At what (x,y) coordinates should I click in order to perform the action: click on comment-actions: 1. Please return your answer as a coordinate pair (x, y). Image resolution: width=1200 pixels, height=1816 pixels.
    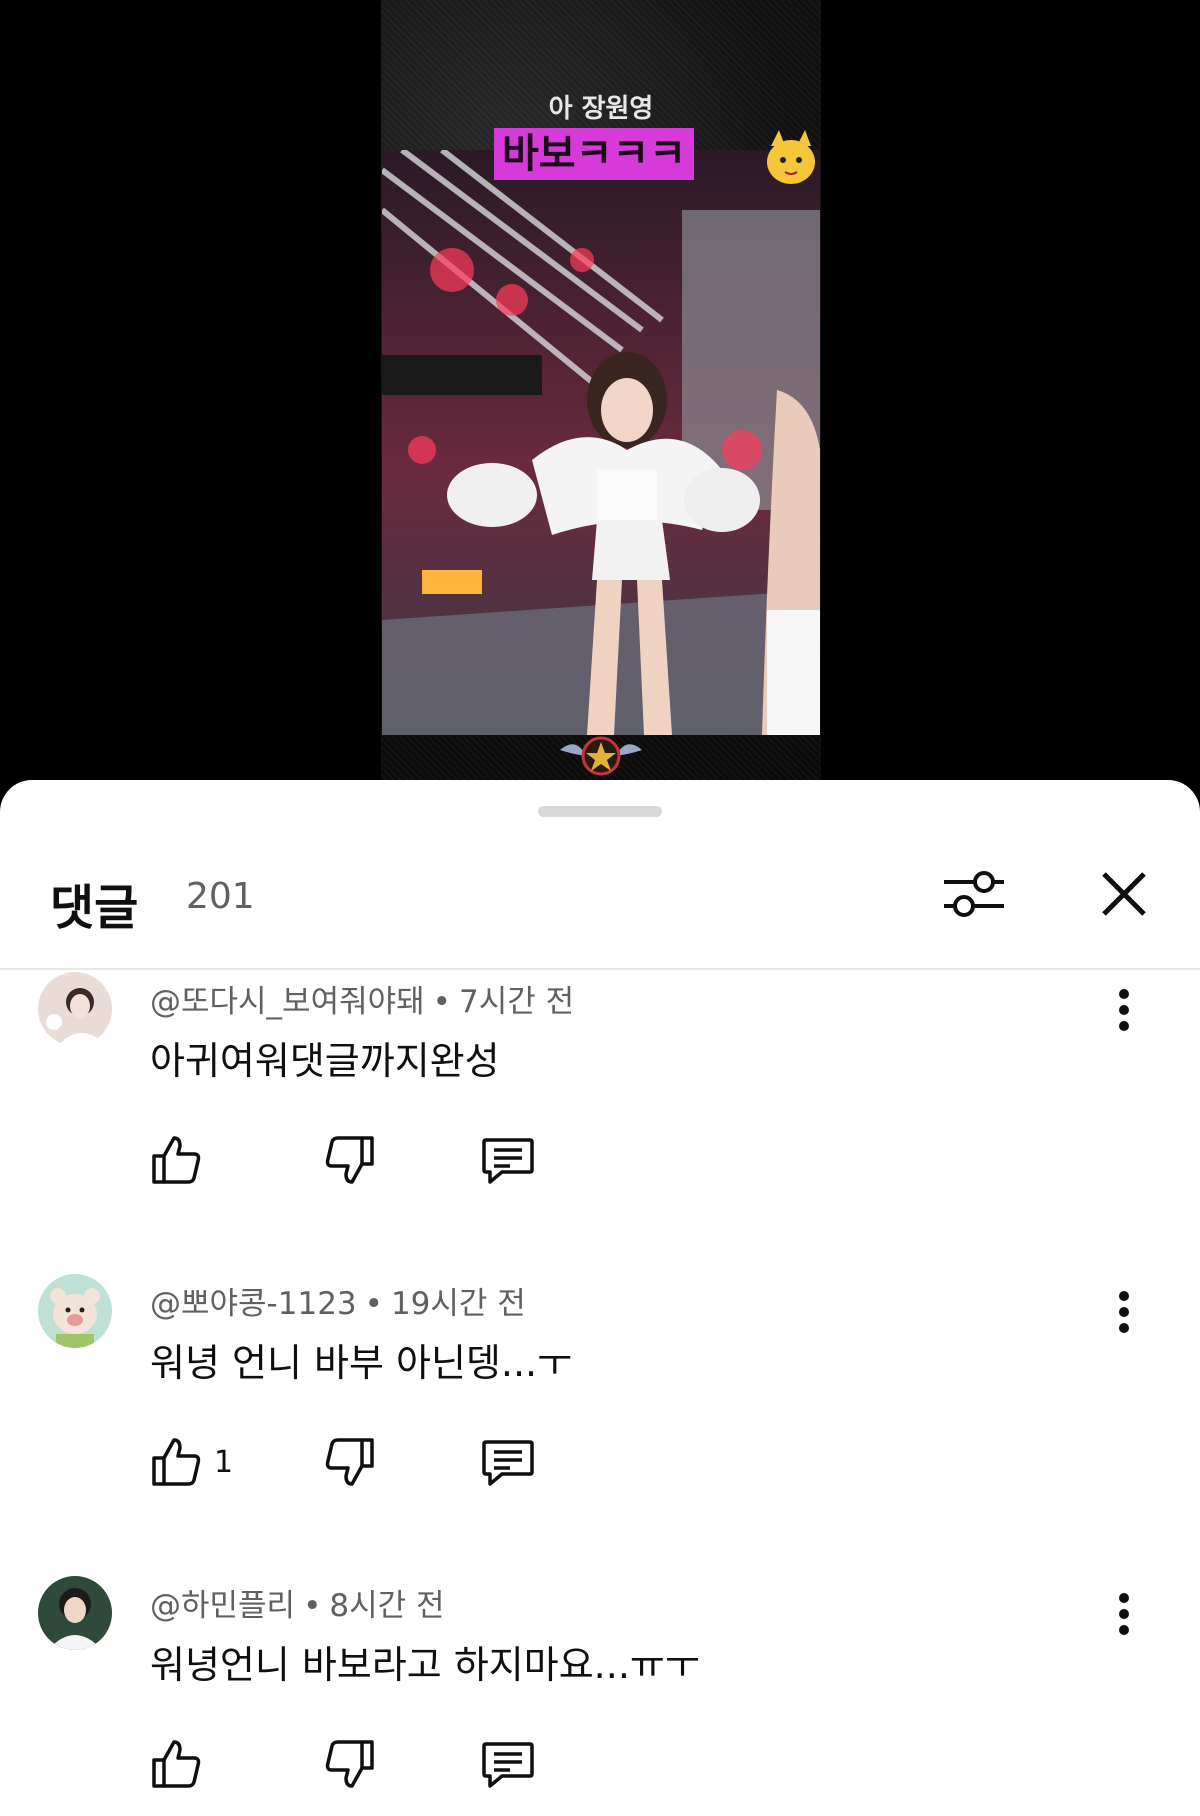
    Looking at the image, I should click on (450, 1462).